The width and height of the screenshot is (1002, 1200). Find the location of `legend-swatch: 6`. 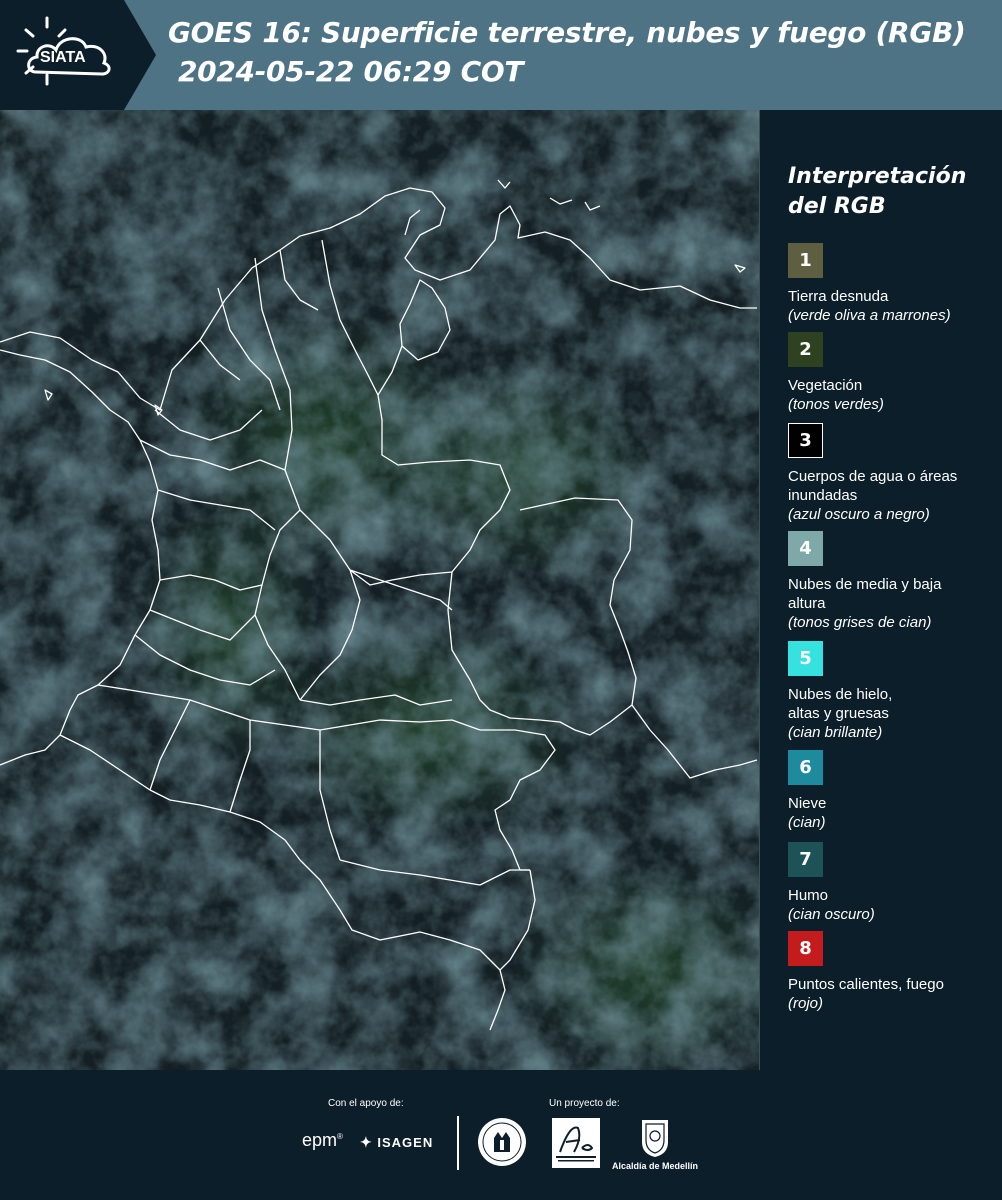

legend-swatch: 6 is located at coordinates (805, 767).